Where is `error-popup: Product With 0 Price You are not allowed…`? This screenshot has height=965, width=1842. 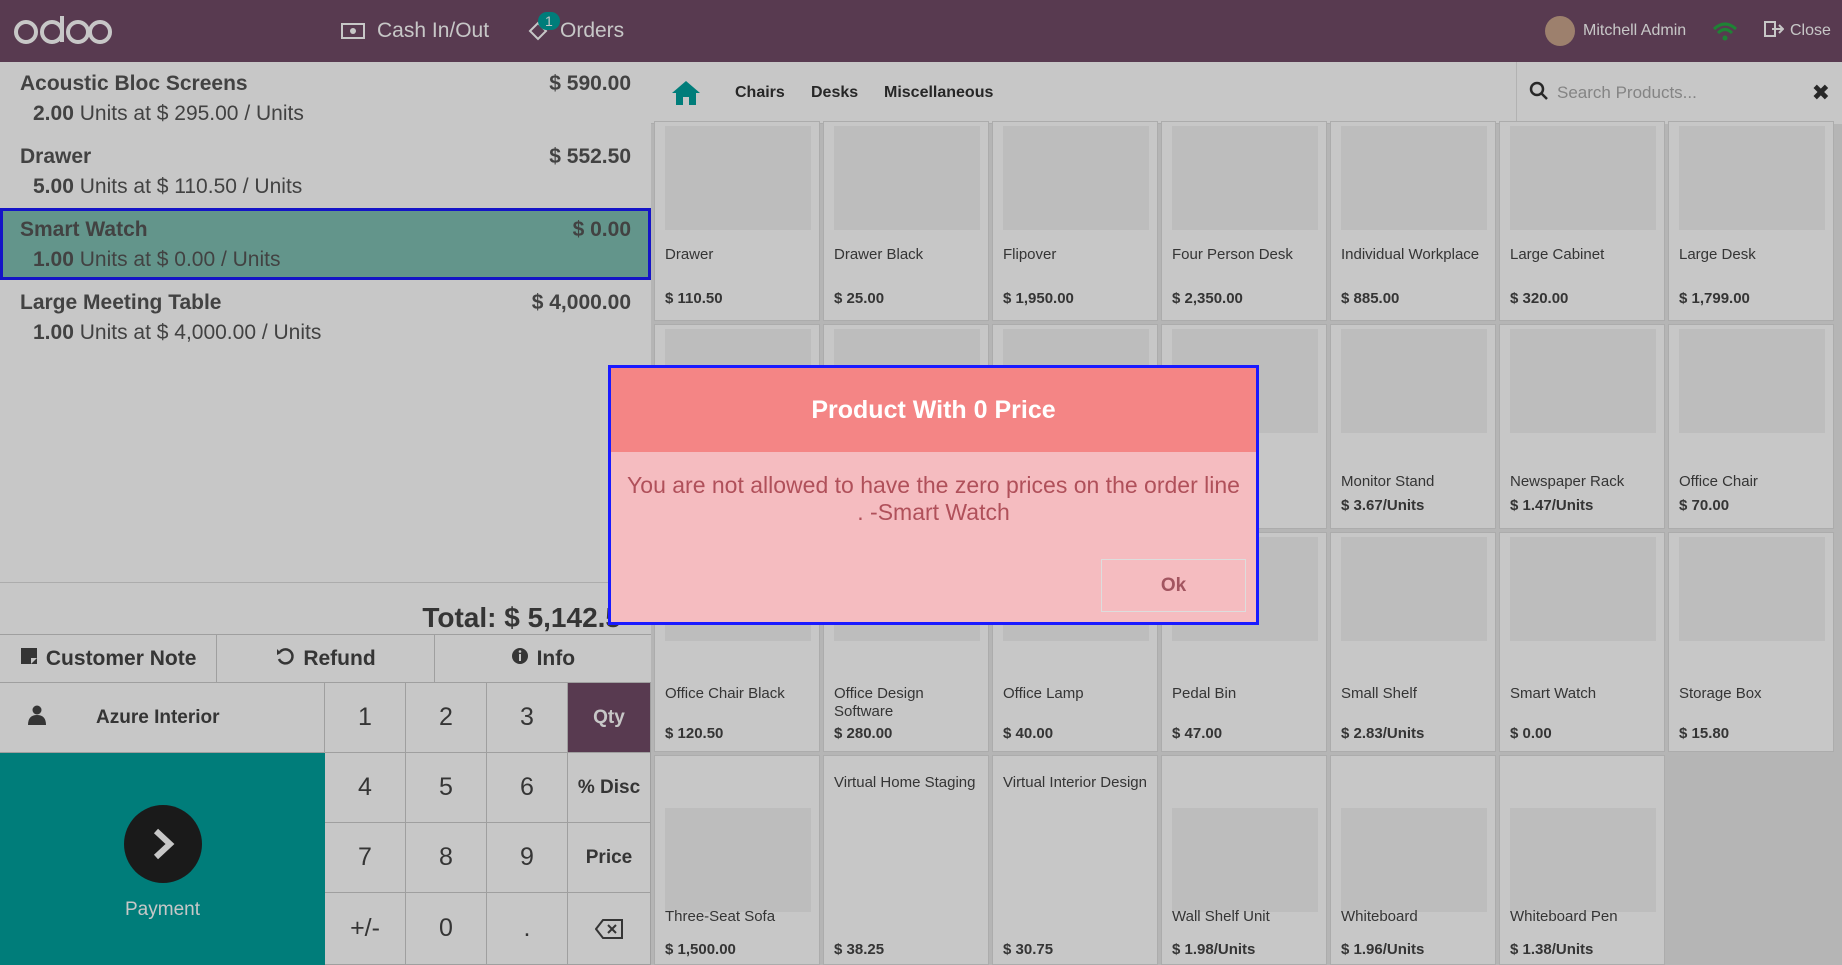 error-popup: Product With 0 Price You are not allowed… is located at coordinates (933, 495).